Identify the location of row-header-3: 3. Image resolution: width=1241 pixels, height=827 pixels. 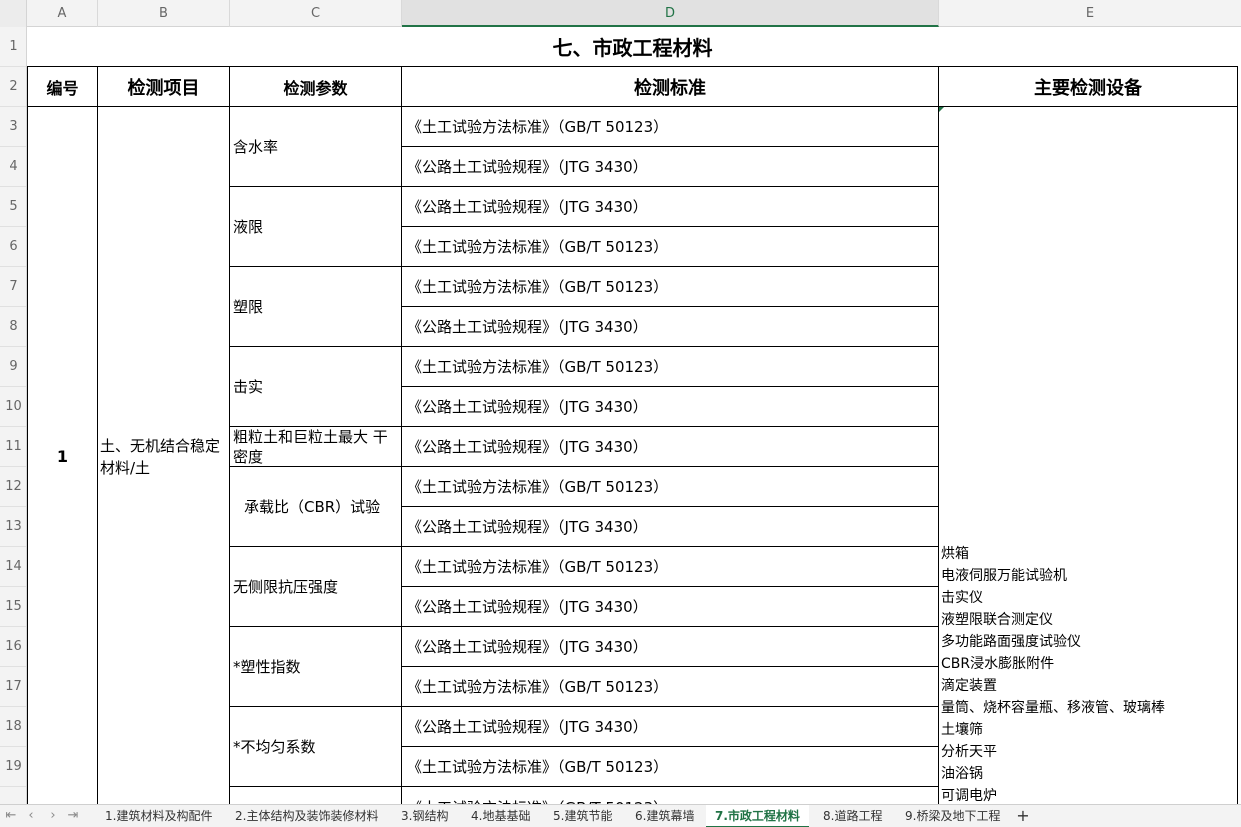
(13, 127).